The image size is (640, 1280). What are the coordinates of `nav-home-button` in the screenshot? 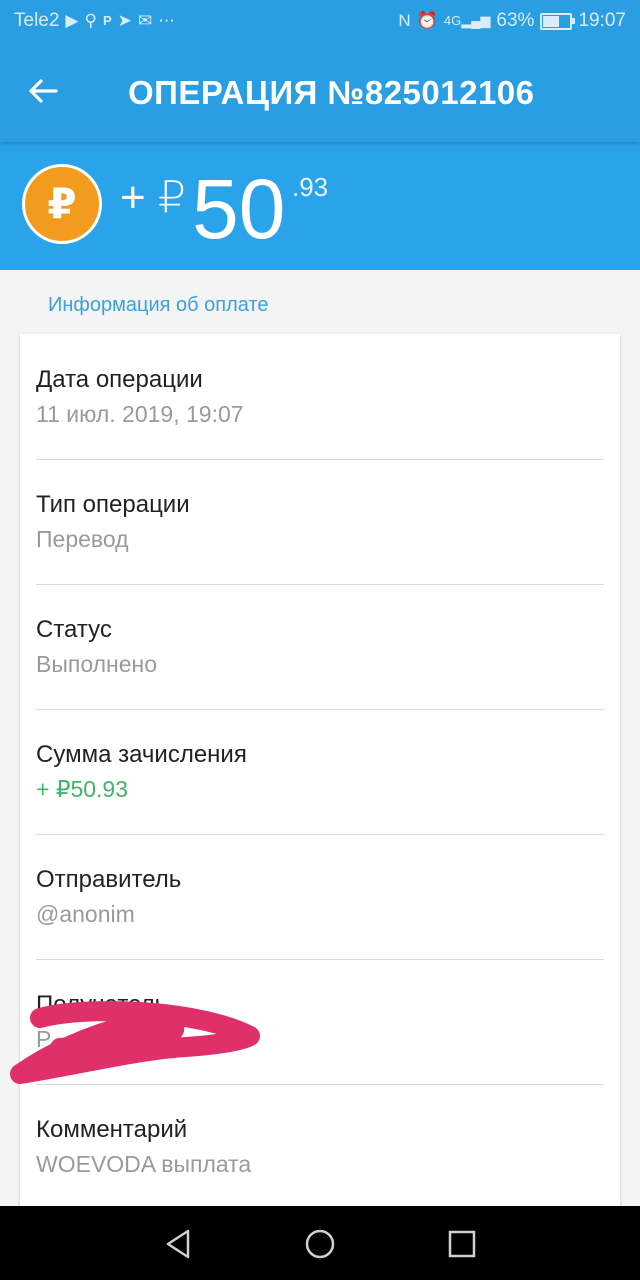 It's located at (320, 1244).